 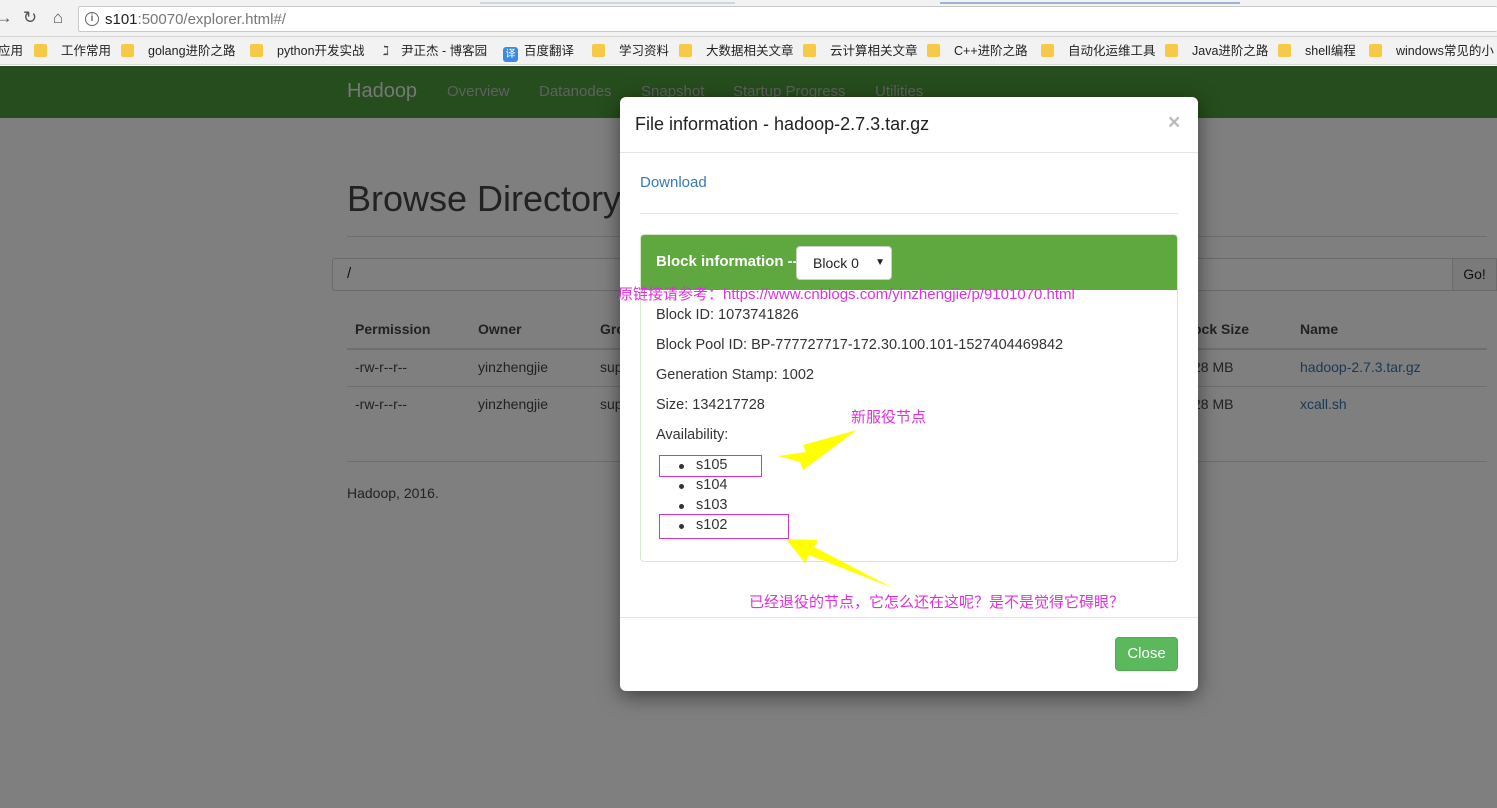 I want to click on annotation-retired-node: 已经退役的节点，它怎么还在这呢？是不是觉得它碍眼？, so click(x=937, y=602).